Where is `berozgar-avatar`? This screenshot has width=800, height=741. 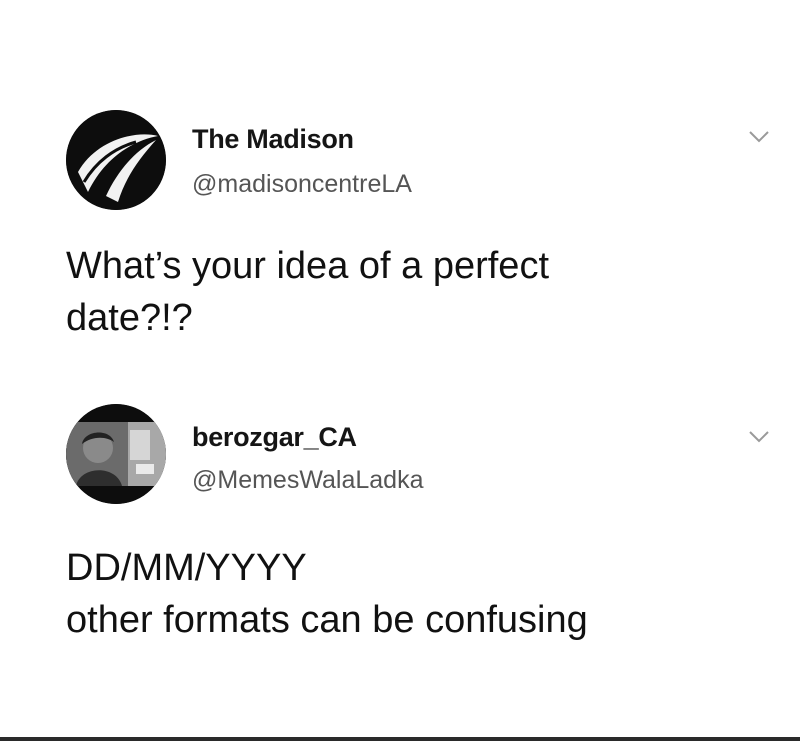 berozgar-avatar is located at coordinates (116, 454).